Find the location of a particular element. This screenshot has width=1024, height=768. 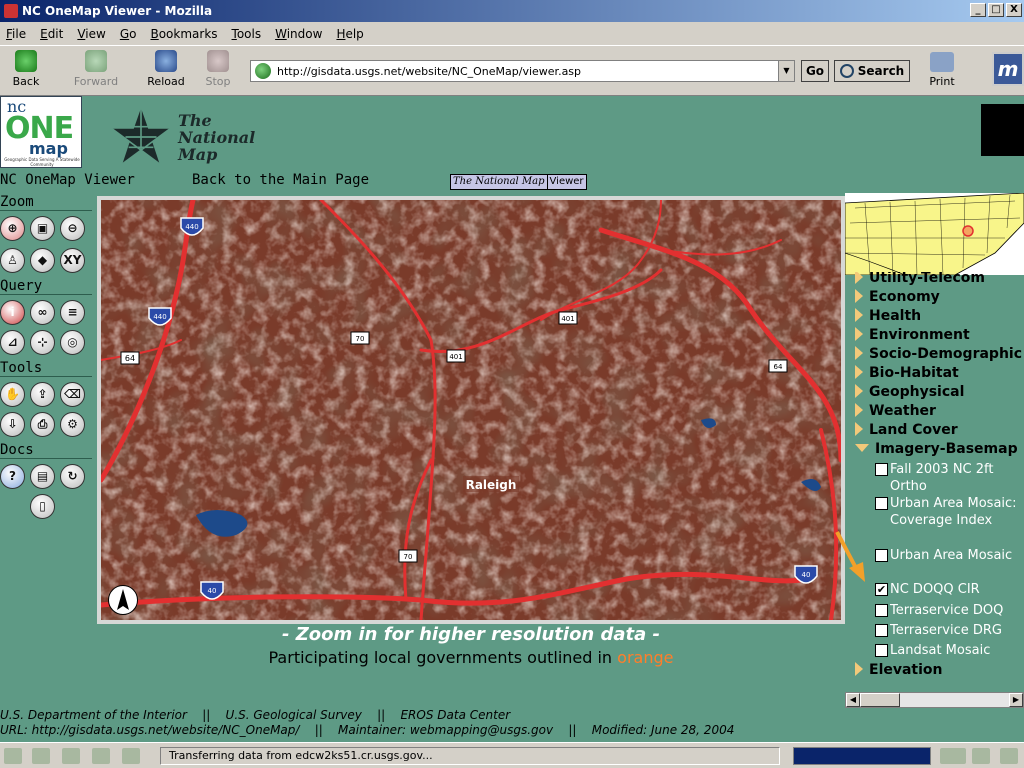

layer-item-label: Terraservice DRG is located at coordinates (946, 630).